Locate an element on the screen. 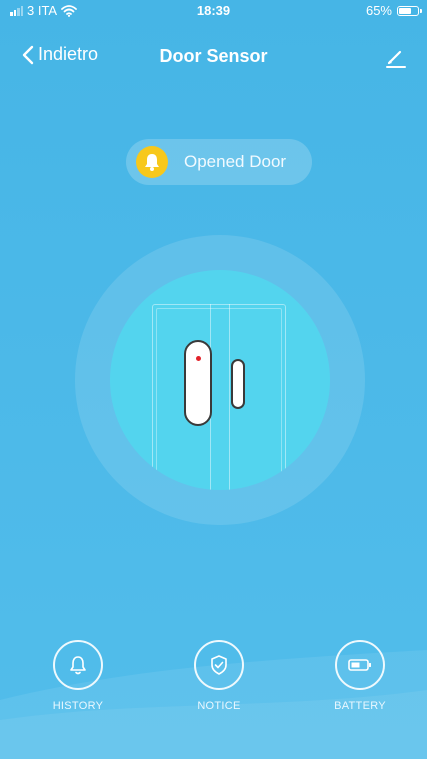 This screenshot has width=427, height=759. door-status-label: Opened Door is located at coordinates (235, 161).